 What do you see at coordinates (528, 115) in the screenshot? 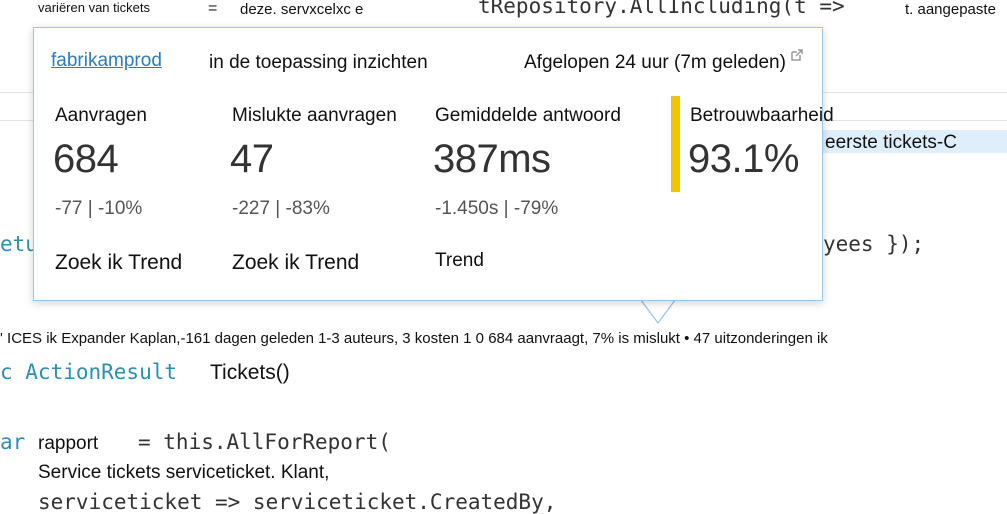
I see `metric-label: Gemiddelde antwoord` at bounding box center [528, 115].